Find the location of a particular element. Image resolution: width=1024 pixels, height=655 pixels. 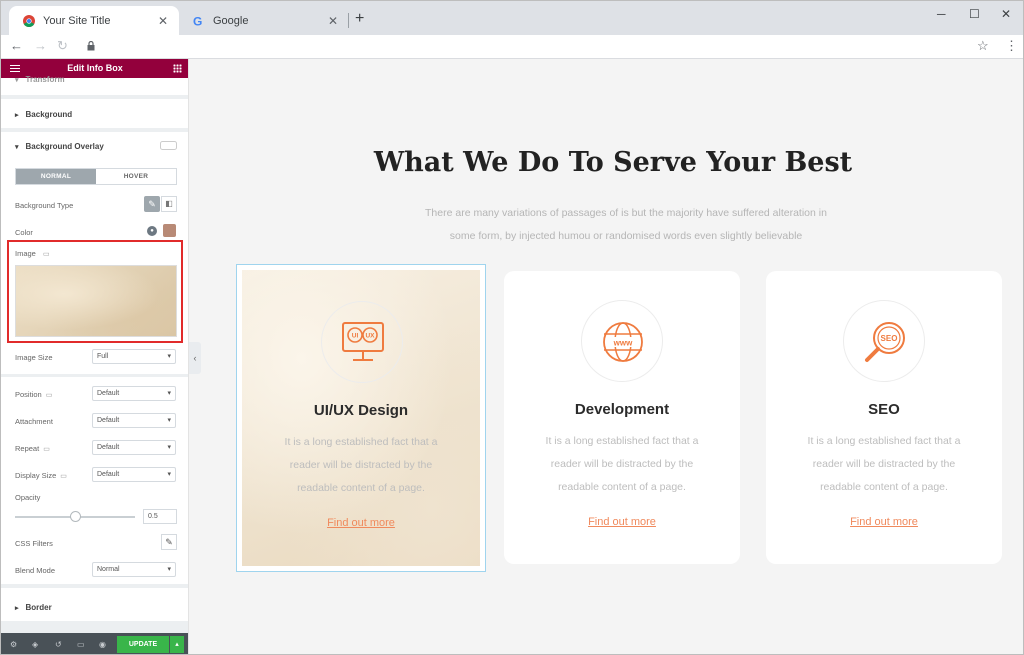

section-border: Border is located at coordinates (33, 607).